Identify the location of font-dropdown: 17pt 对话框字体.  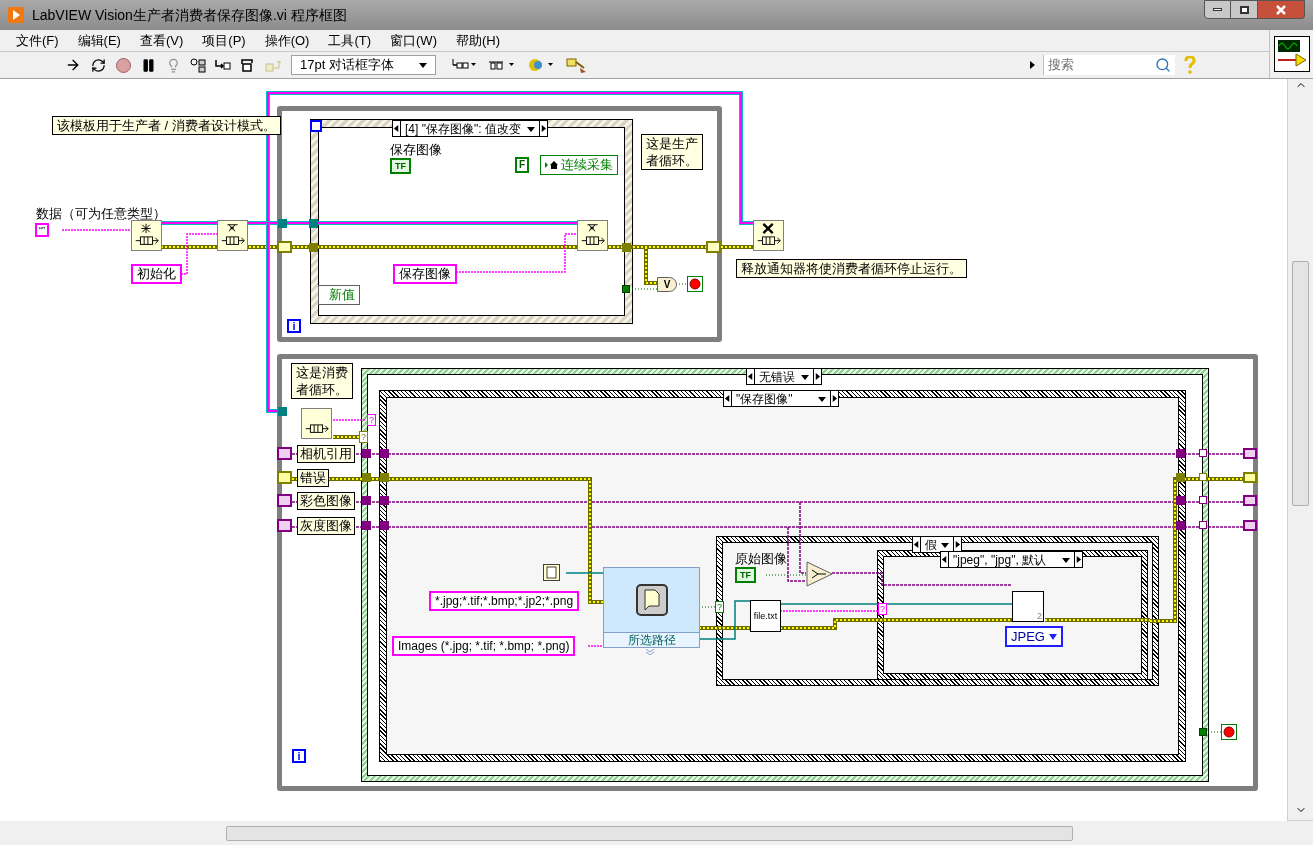
(363, 65).